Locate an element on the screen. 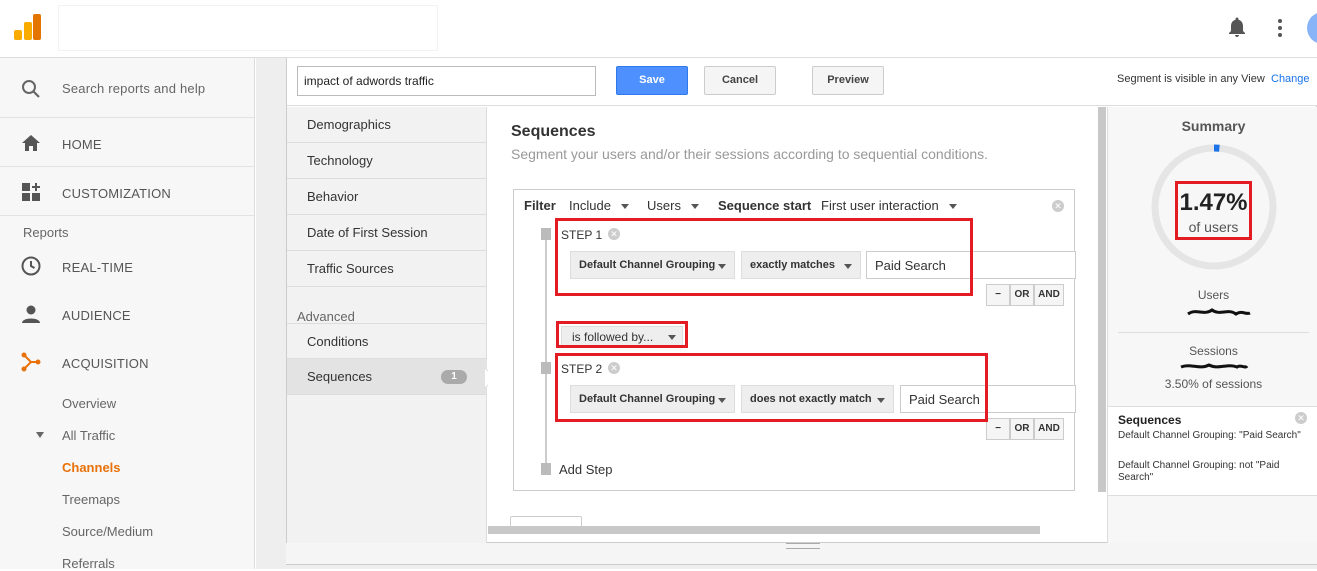 The height and width of the screenshot is (571, 1317). summary-title: Summary is located at coordinates (1213, 126).